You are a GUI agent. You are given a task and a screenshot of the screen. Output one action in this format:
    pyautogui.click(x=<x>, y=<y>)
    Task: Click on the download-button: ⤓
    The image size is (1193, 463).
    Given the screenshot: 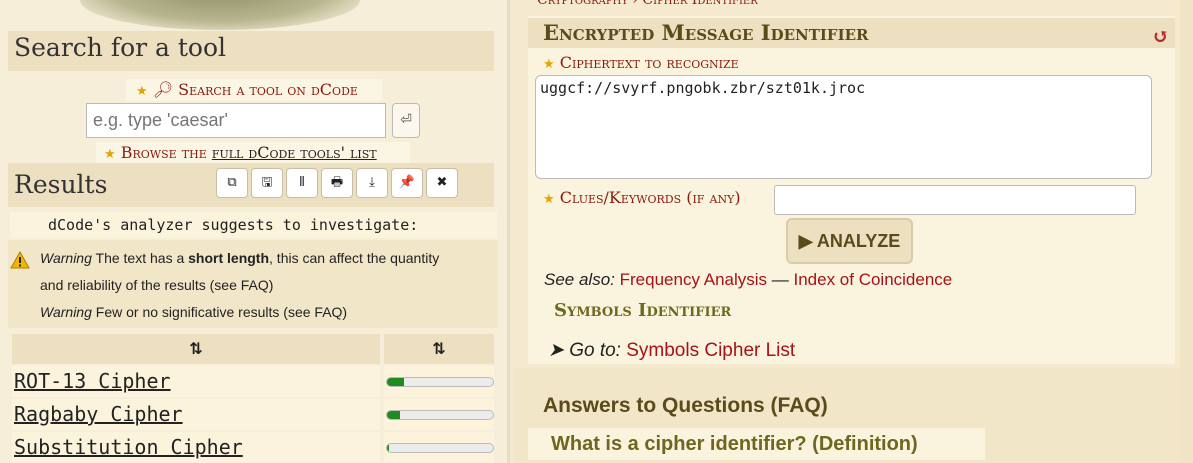 What is the action you would take?
    pyautogui.click(x=372, y=183)
    